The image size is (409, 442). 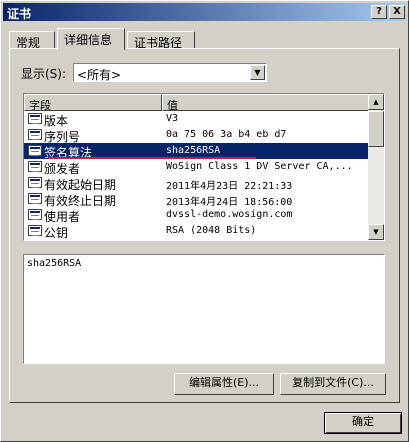 I want to click on list-item: 序列号 0a 75 06 3a b4 eb d7, so click(x=196, y=135).